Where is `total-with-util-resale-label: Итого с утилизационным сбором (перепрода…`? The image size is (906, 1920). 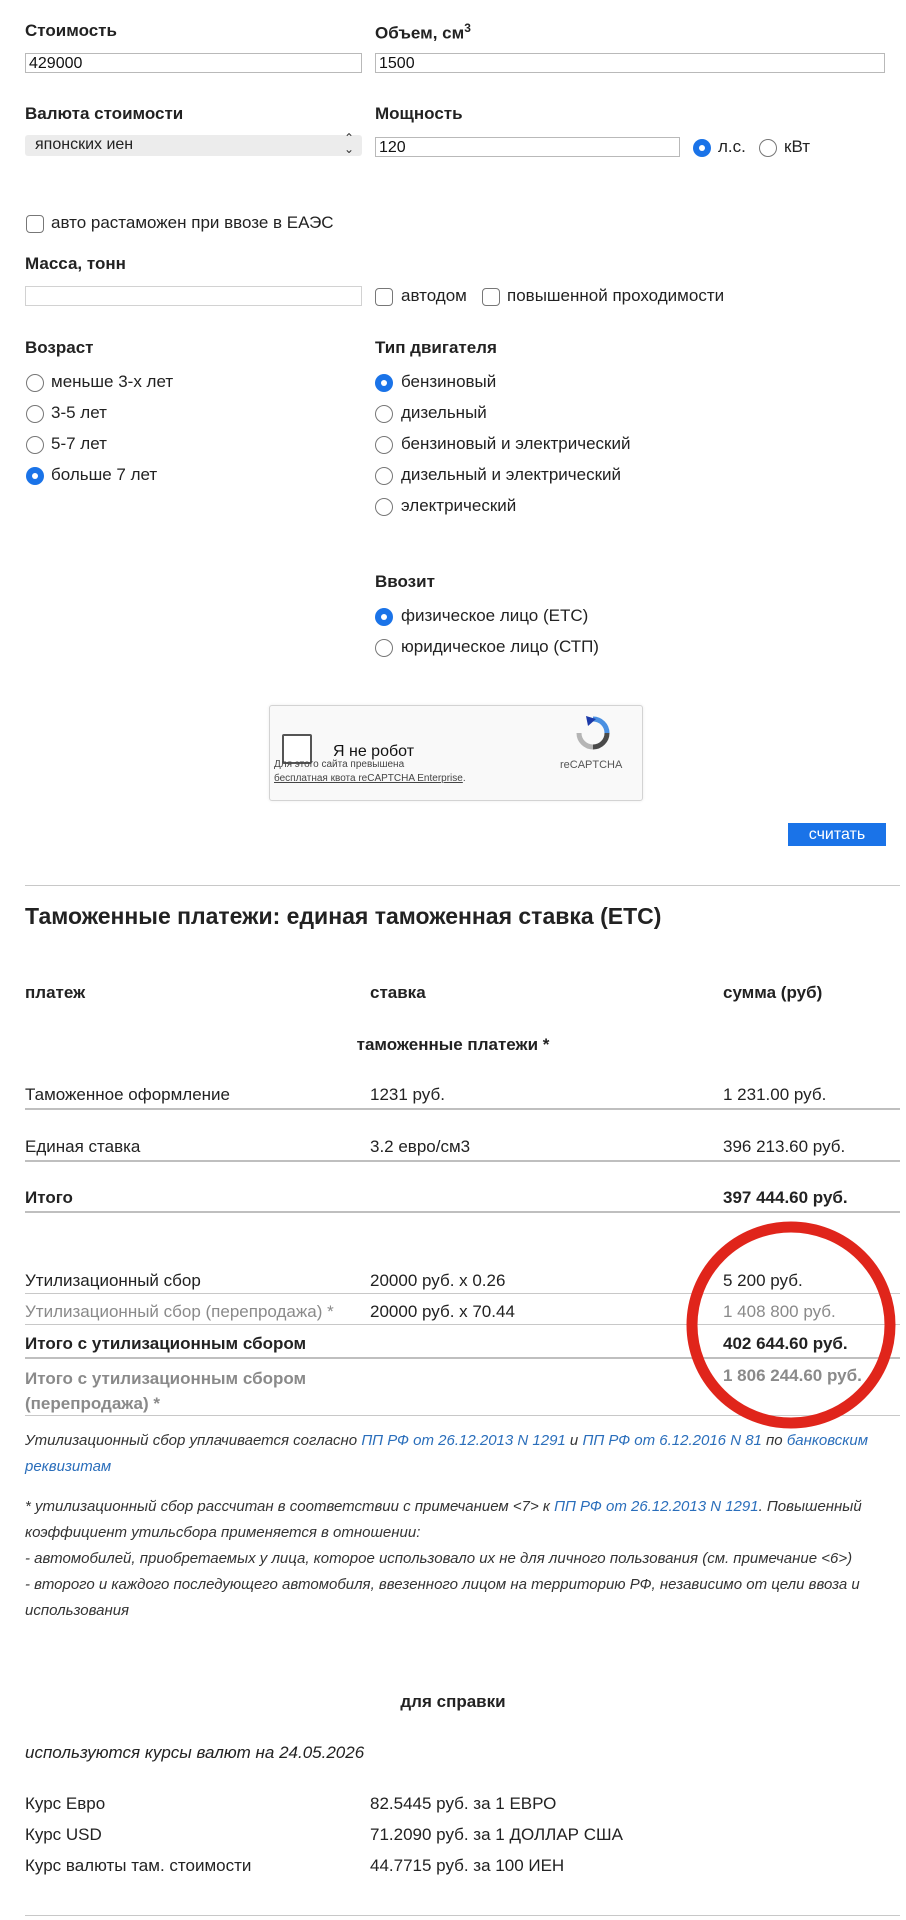
total-with-util-resale-label: Итого с утилизационным сбором (перепрода… is located at coordinates (166, 1391).